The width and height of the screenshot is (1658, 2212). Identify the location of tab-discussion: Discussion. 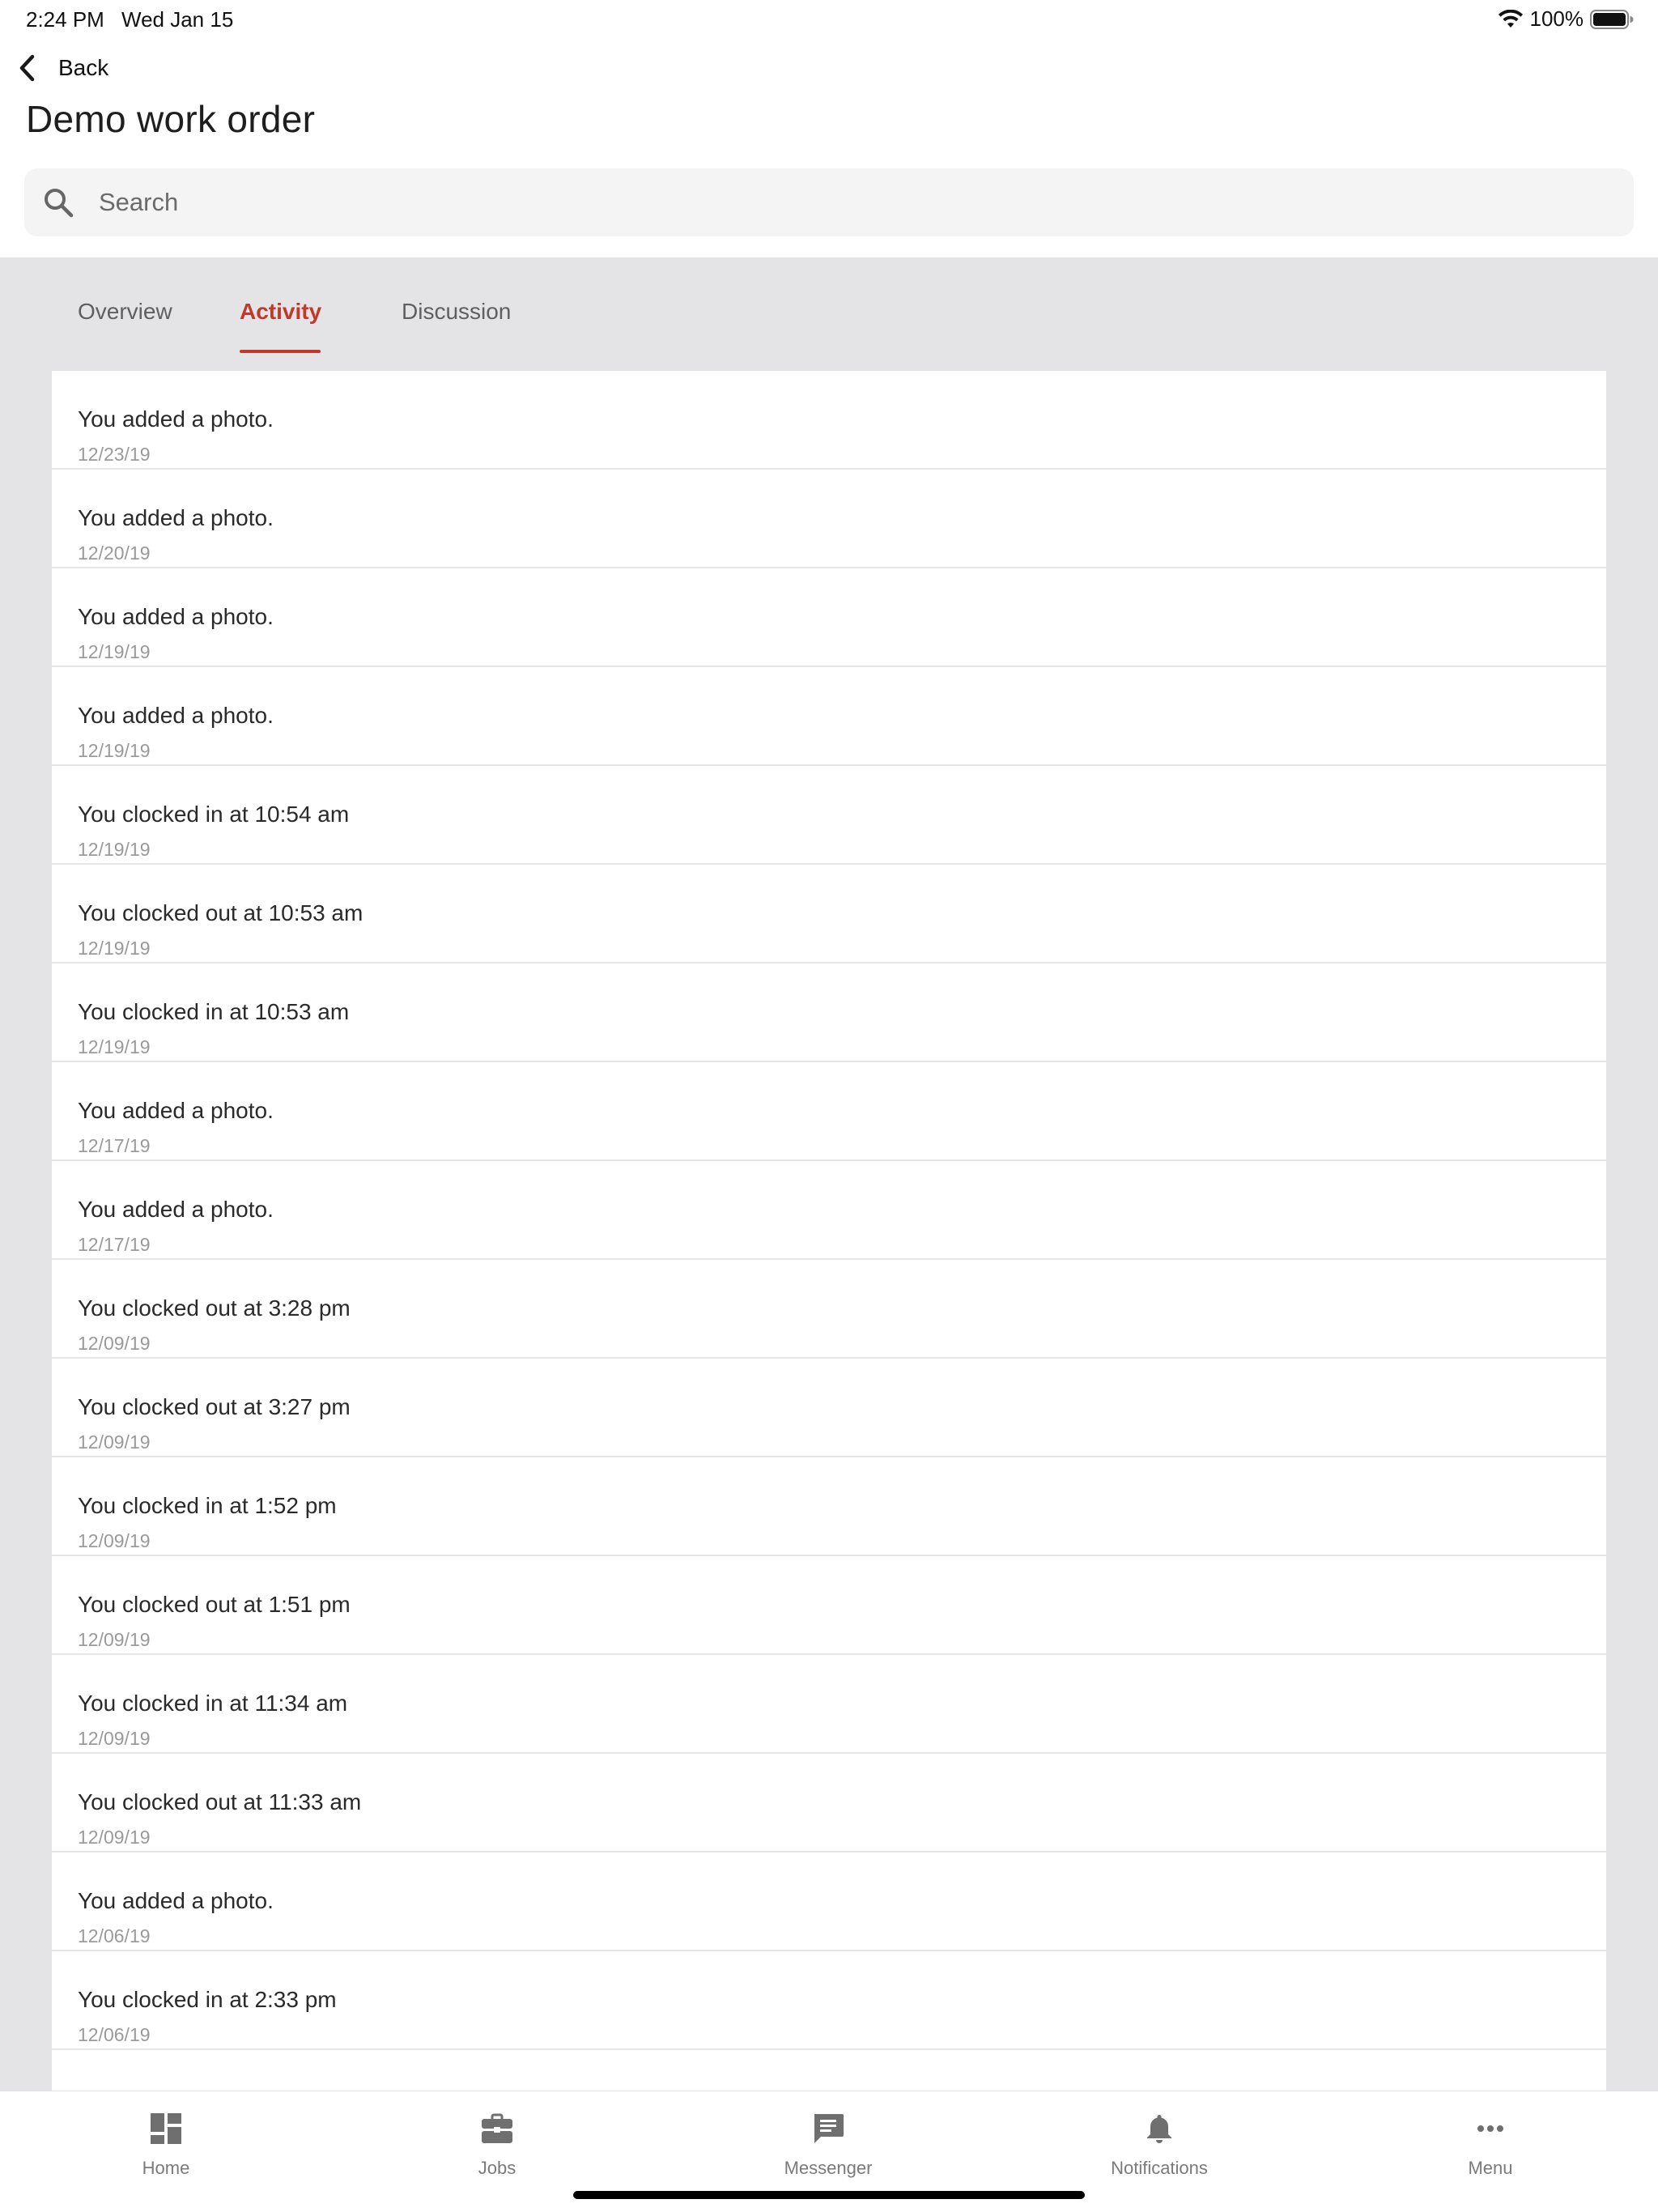
(456, 312).